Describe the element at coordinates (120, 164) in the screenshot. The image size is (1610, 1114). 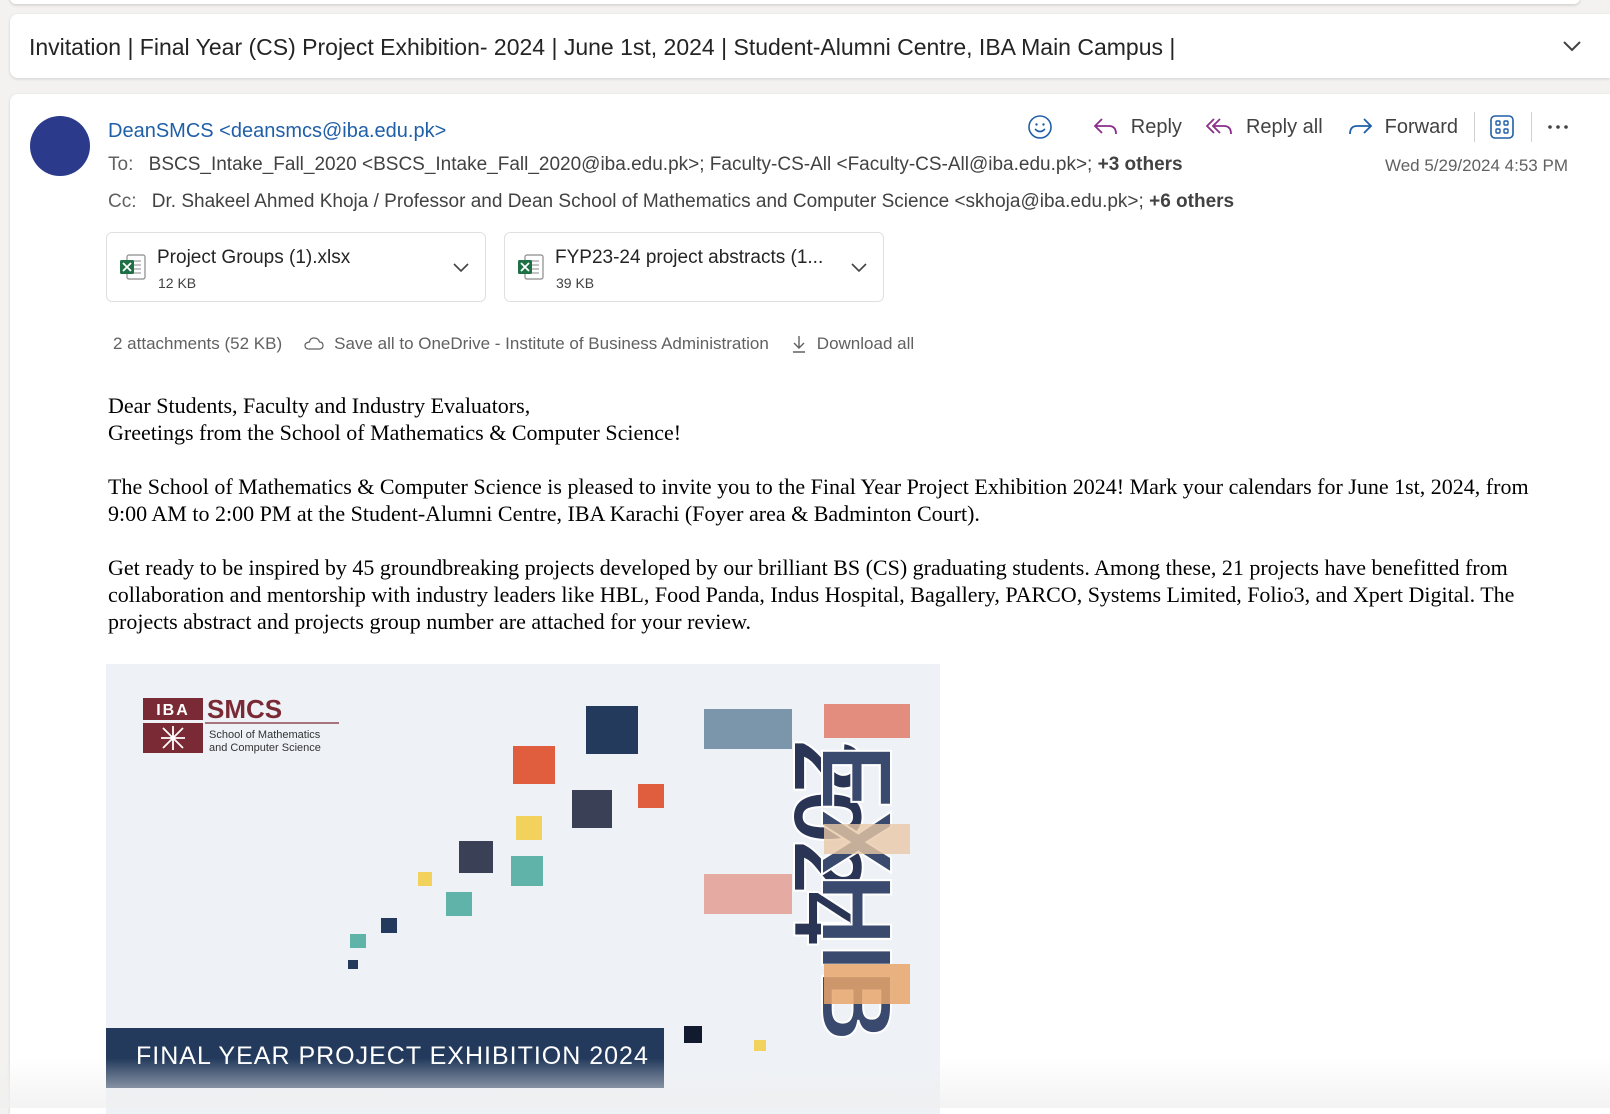
I see `to-label: To:` at that location.